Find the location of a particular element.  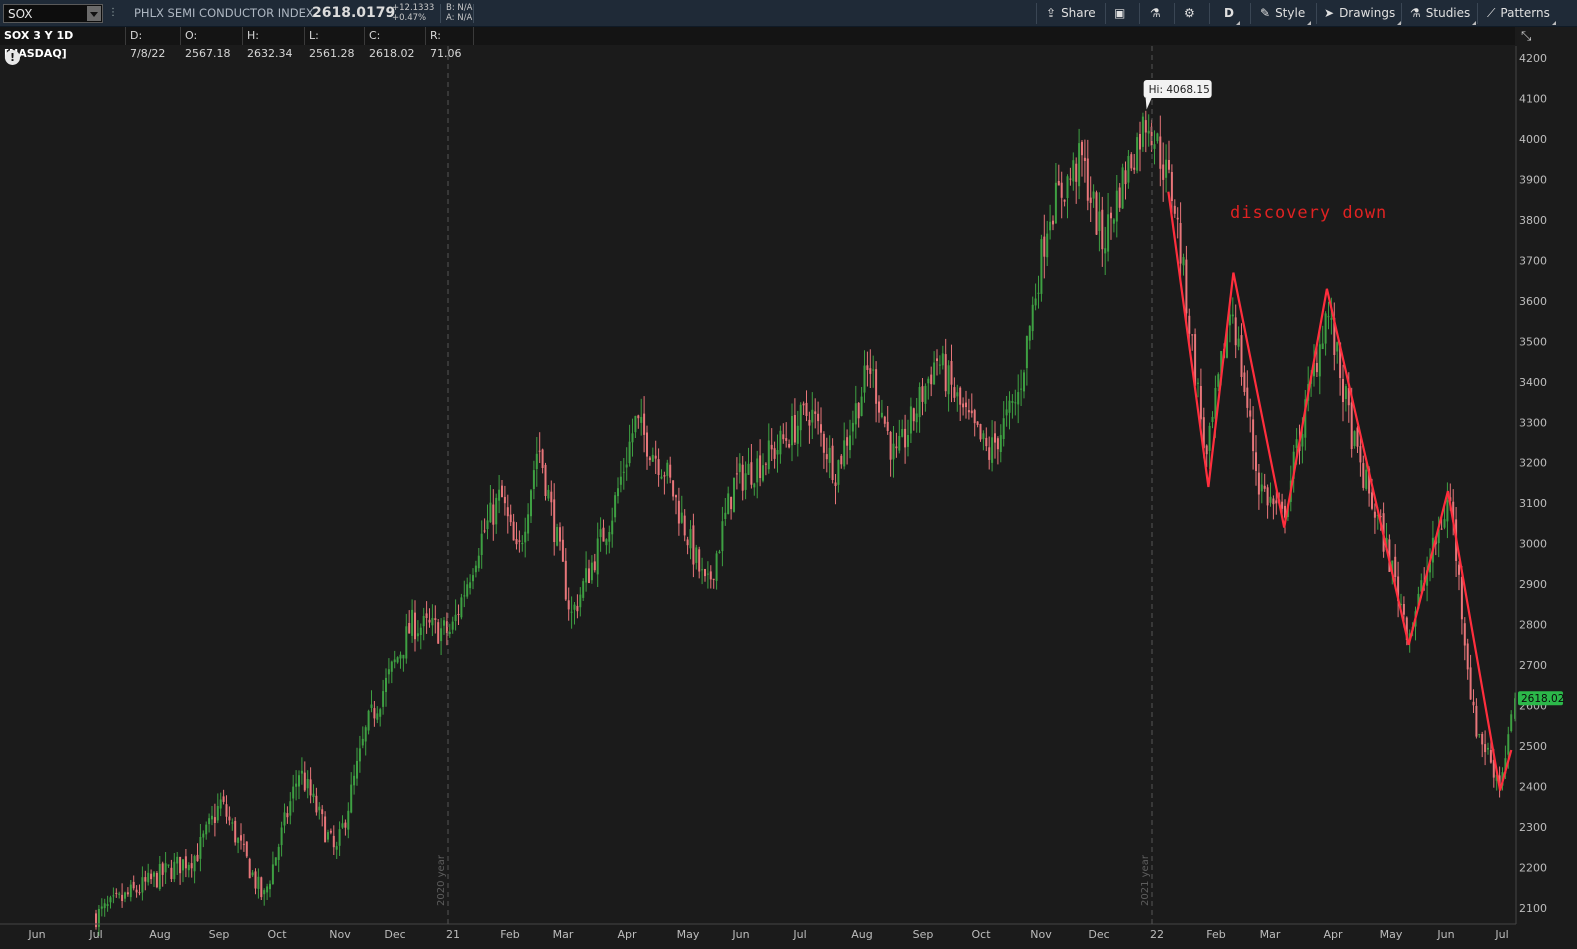

price-tick-label: 2800 is located at coordinates (1533, 625).